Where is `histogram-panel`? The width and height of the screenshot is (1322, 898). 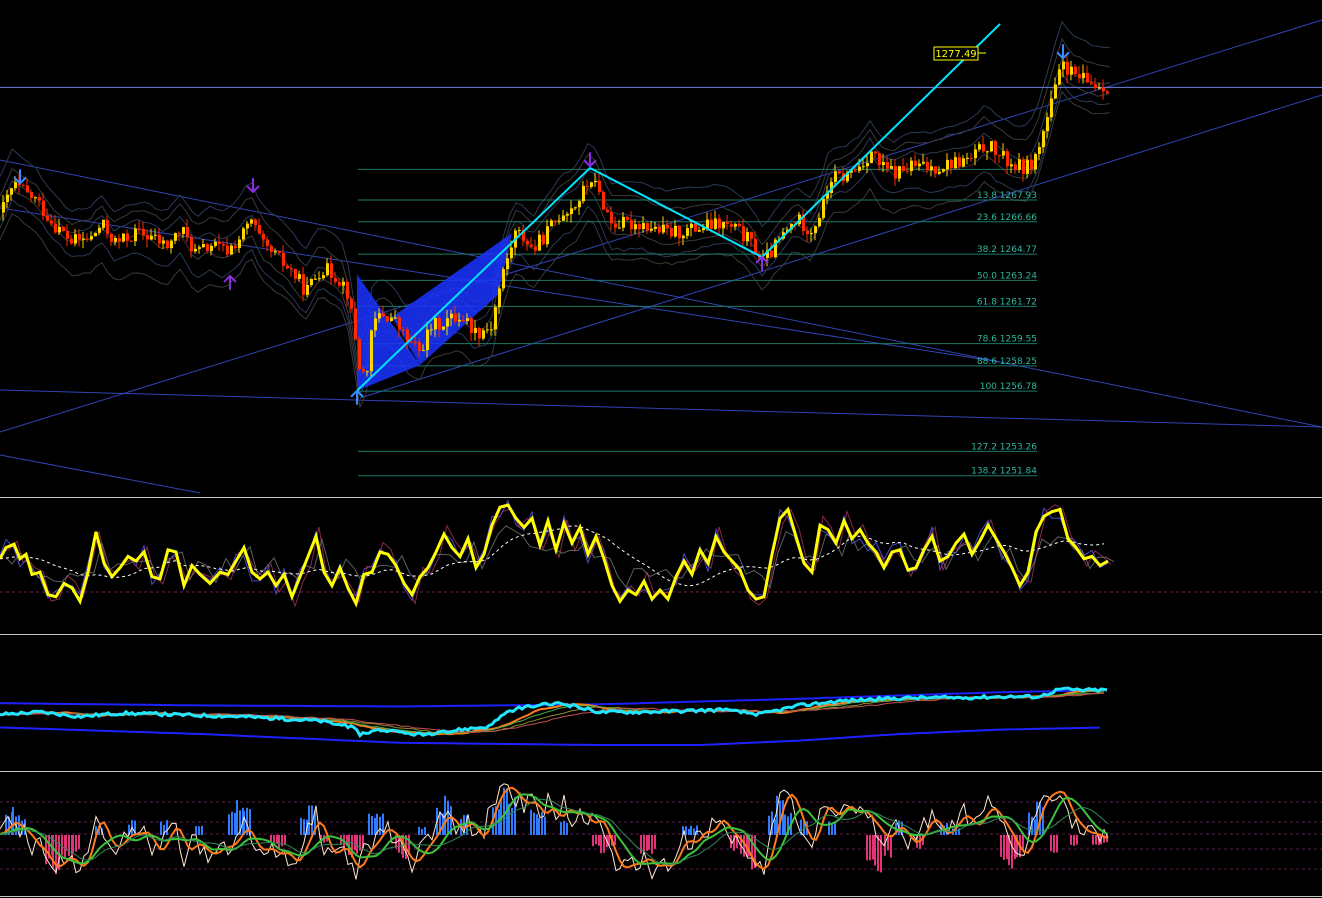
histogram-panel is located at coordinates (661, 836).